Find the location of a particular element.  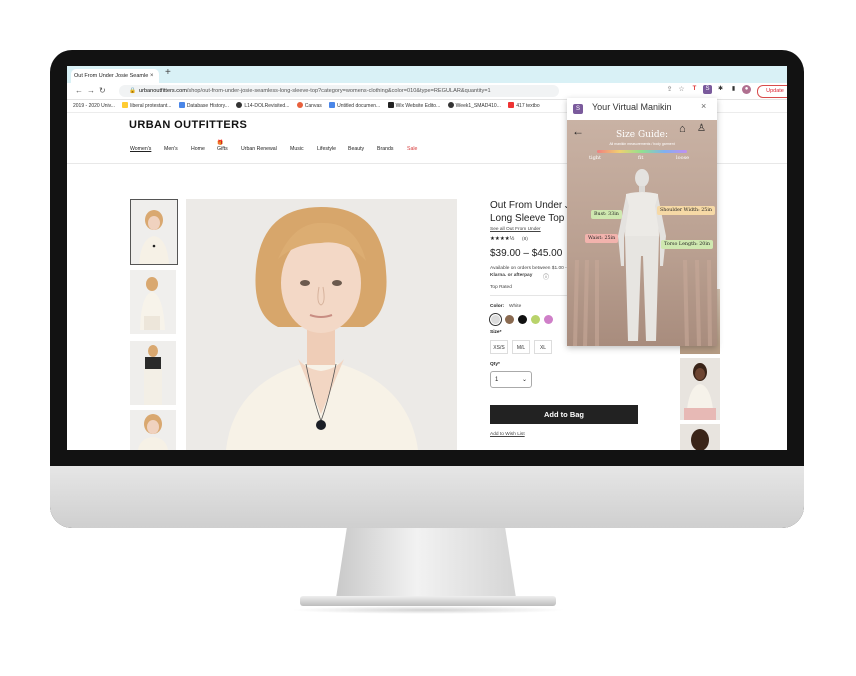

size-label: Size* is located at coordinates (496, 332).